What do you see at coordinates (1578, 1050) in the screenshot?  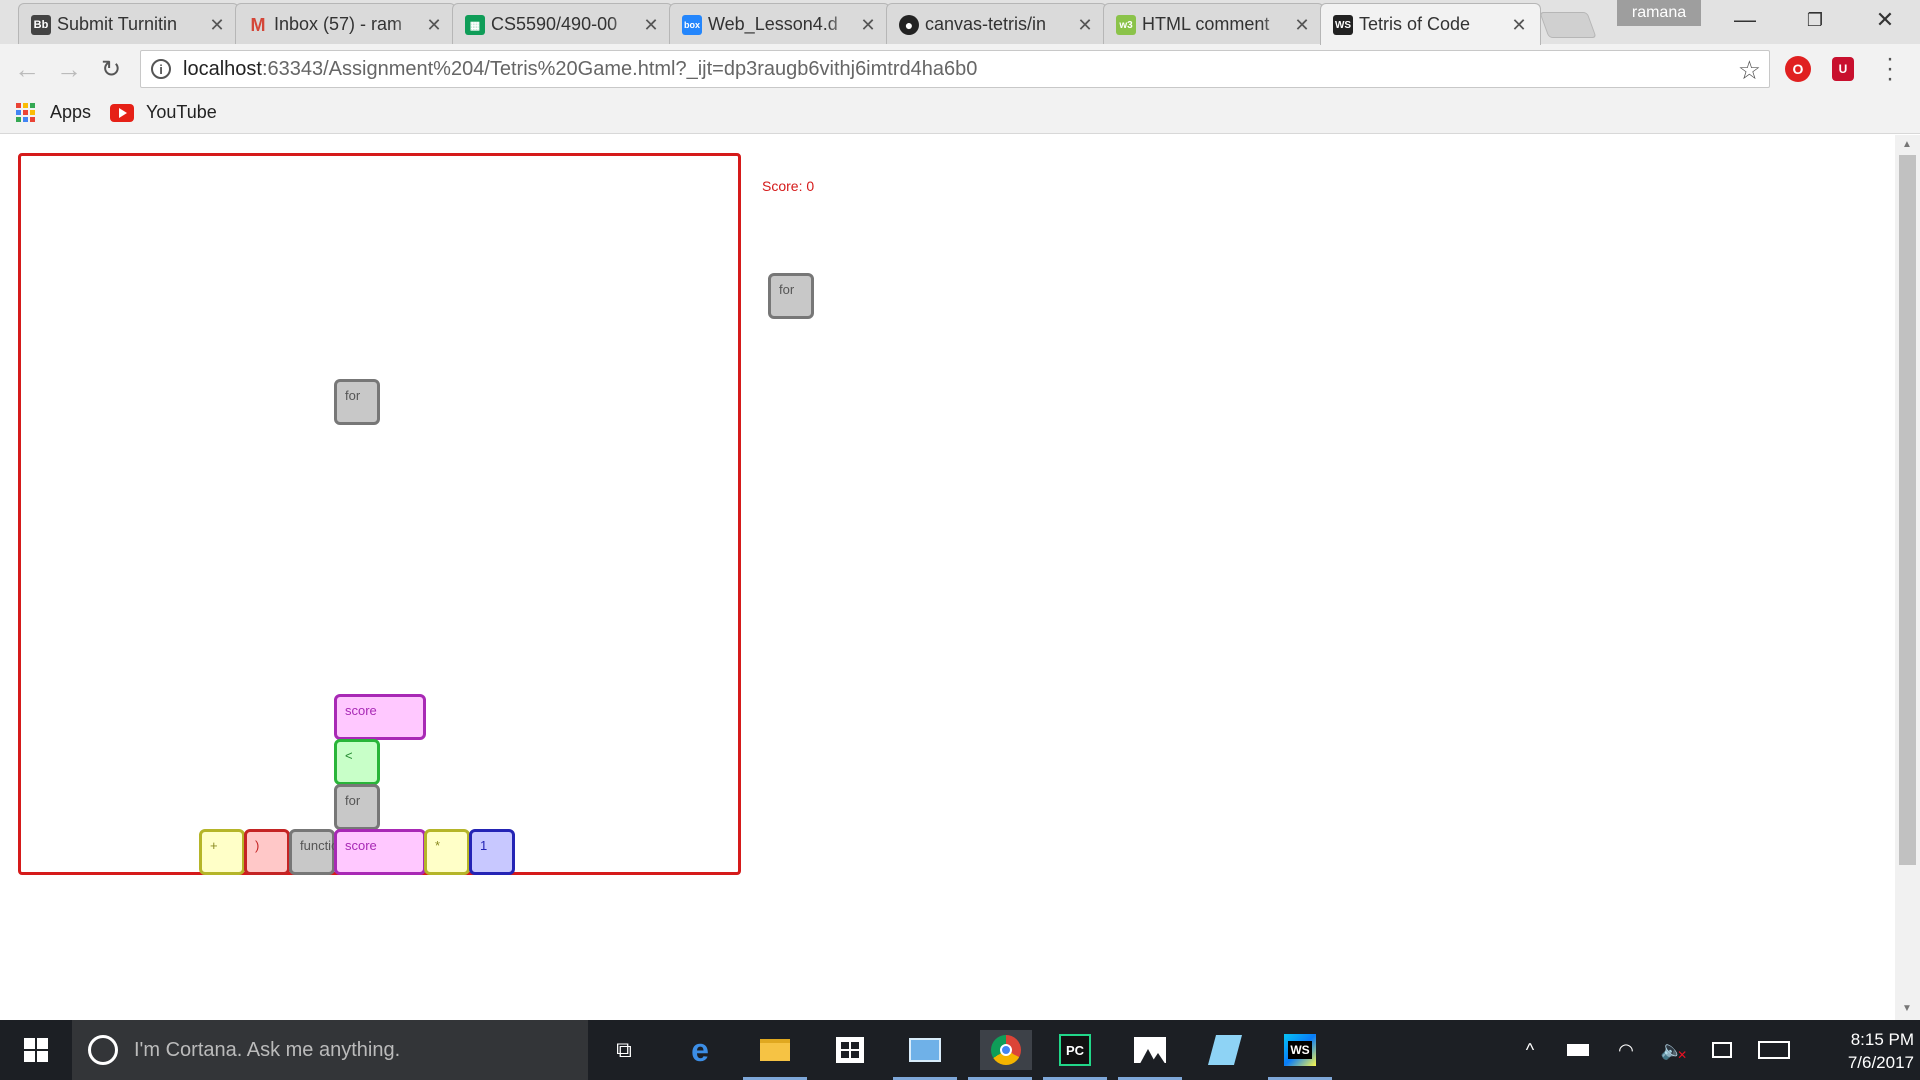 I see `battery-icon` at bounding box center [1578, 1050].